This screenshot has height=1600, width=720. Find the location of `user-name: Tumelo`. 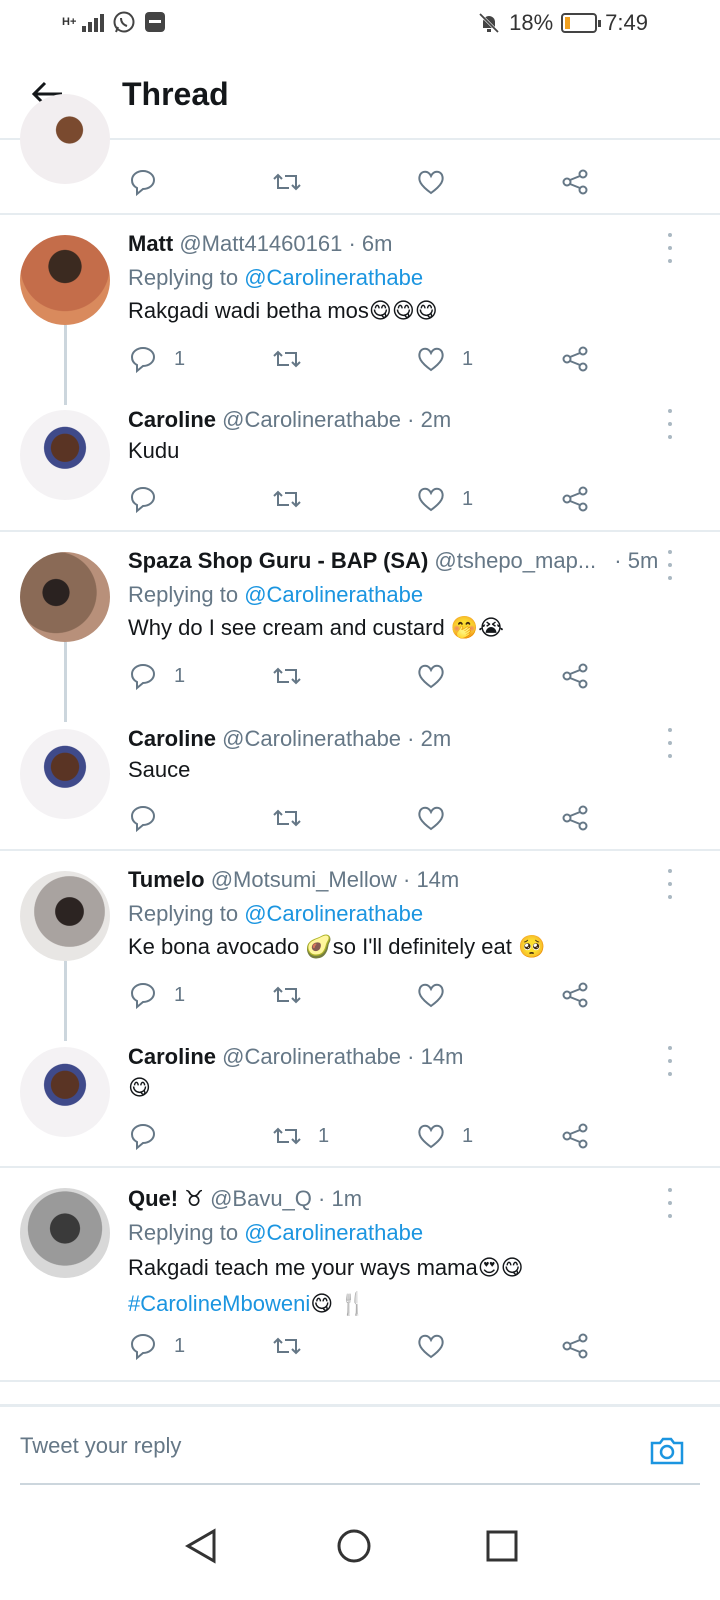

user-name: Tumelo is located at coordinates (166, 879).